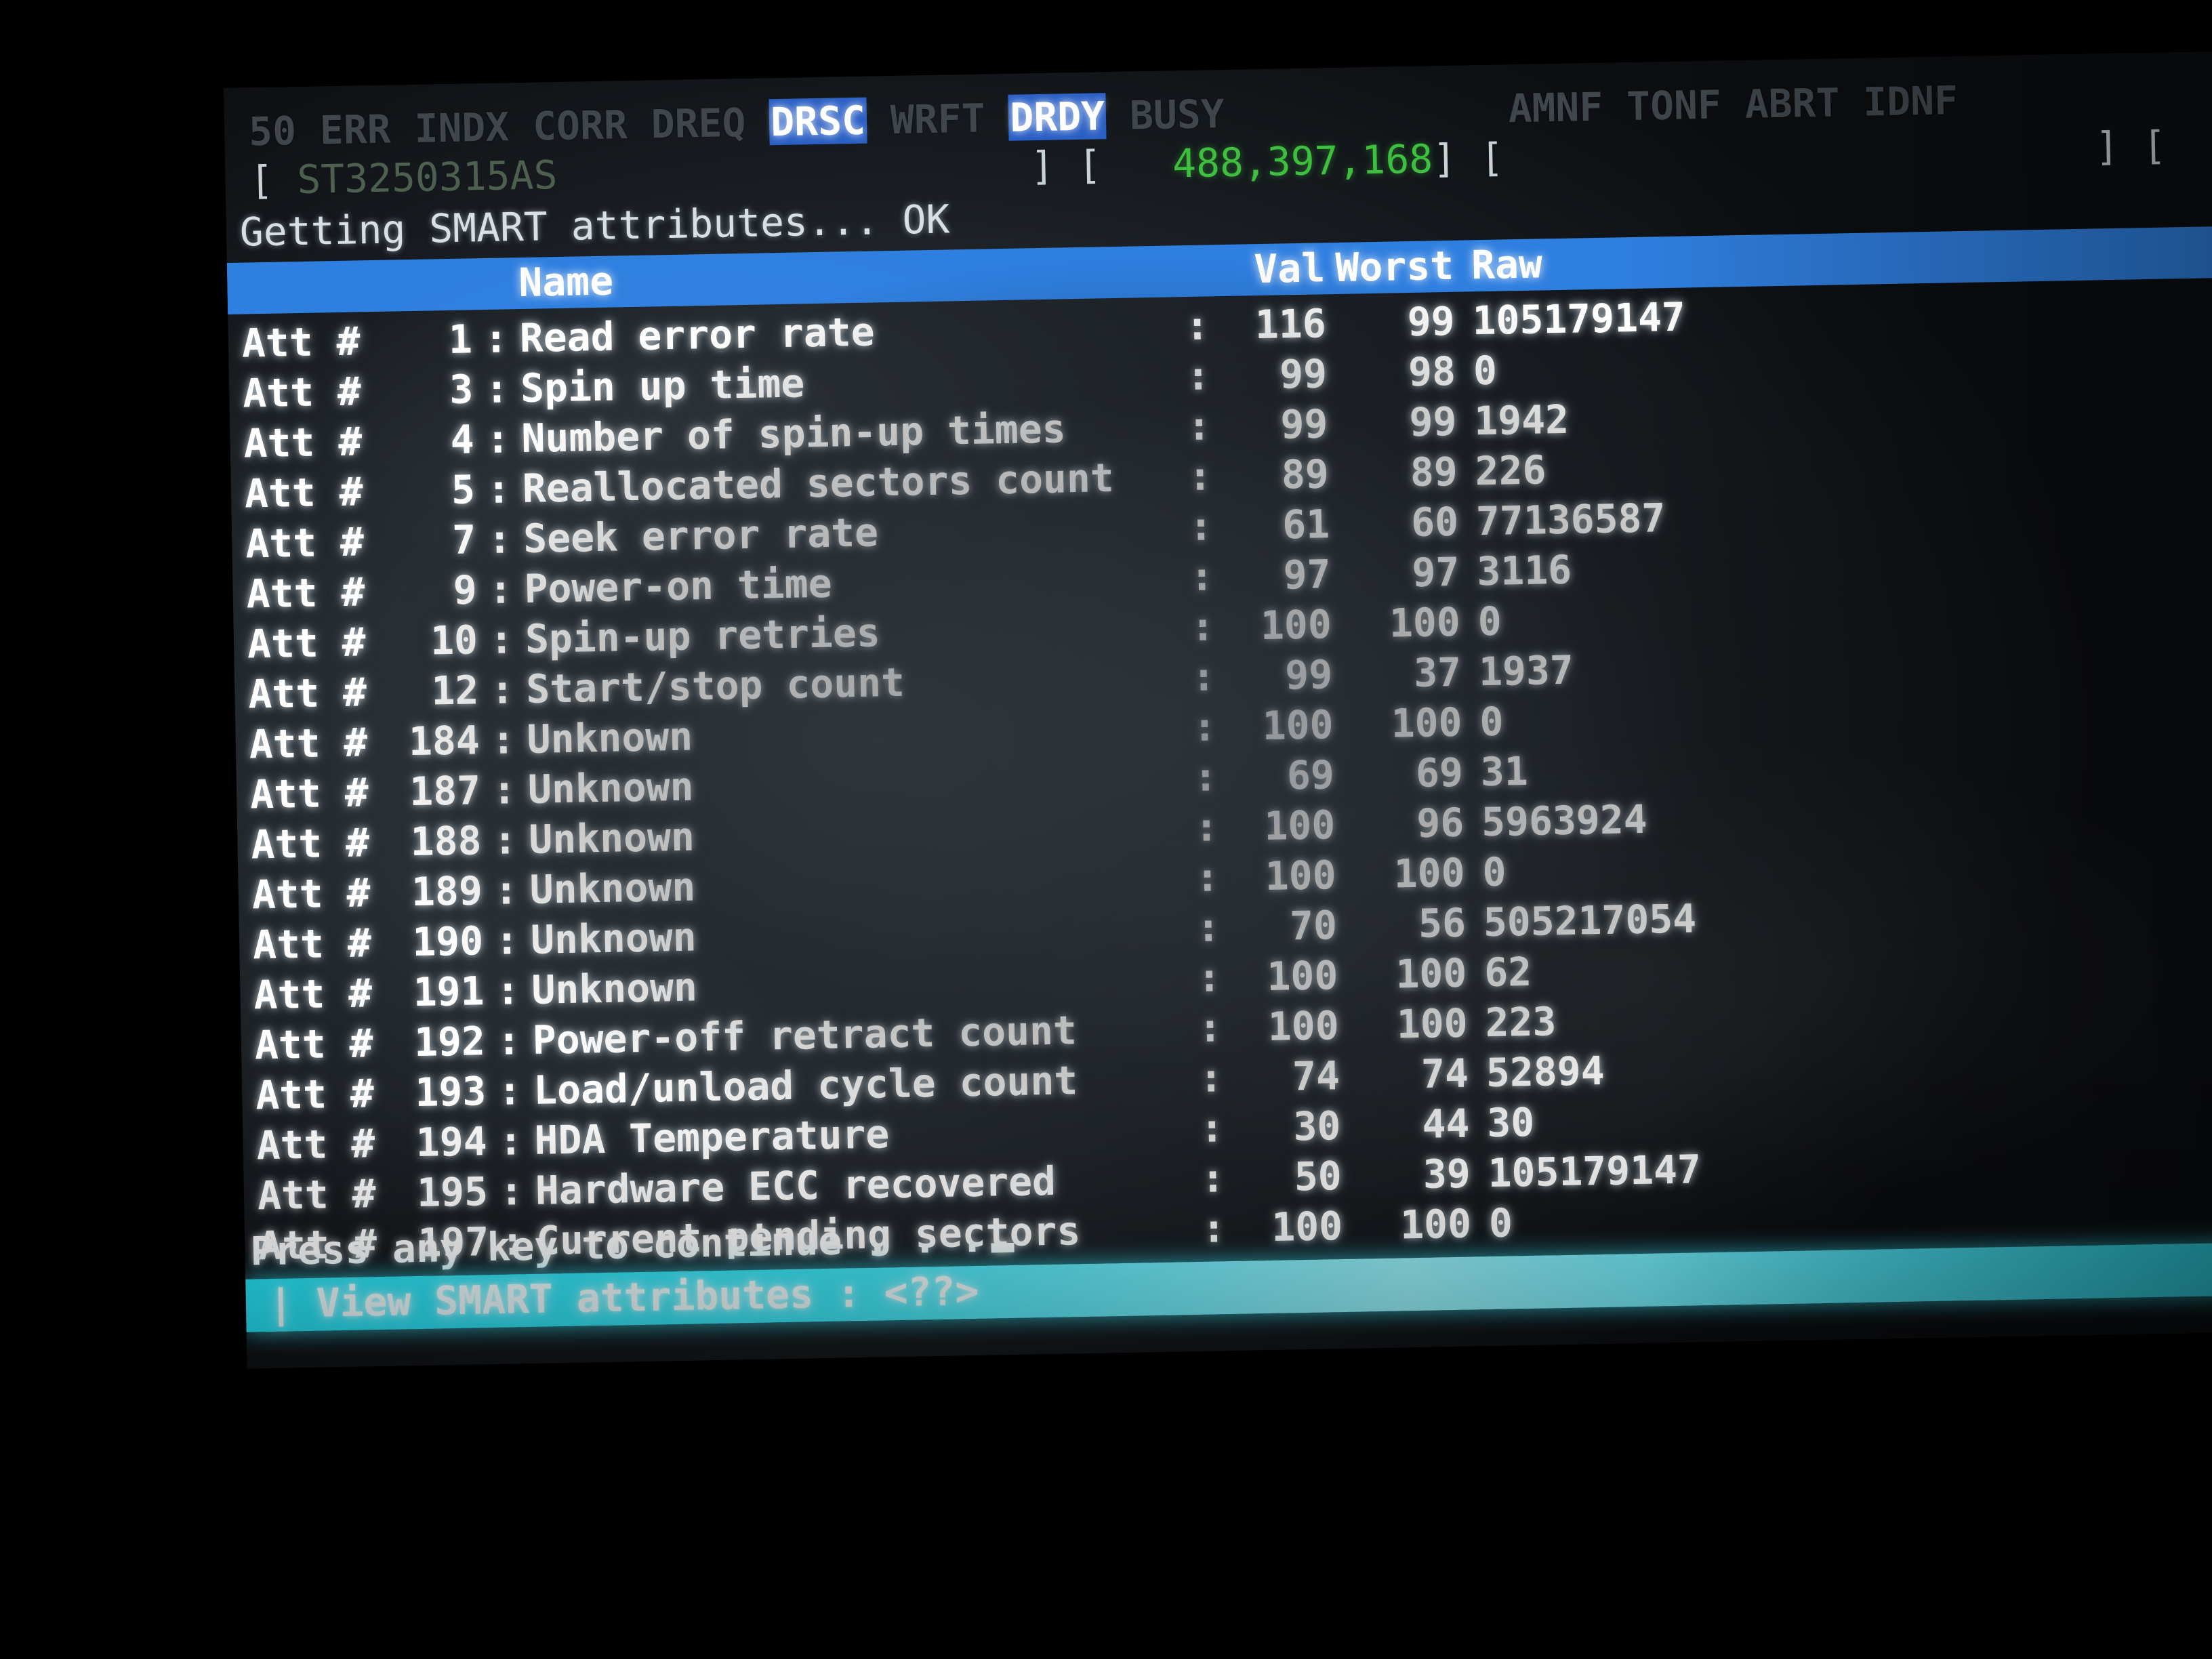  What do you see at coordinates (1303, 162) in the screenshot?
I see `lba-sector-count: 488,397,168` at bounding box center [1303, 162].